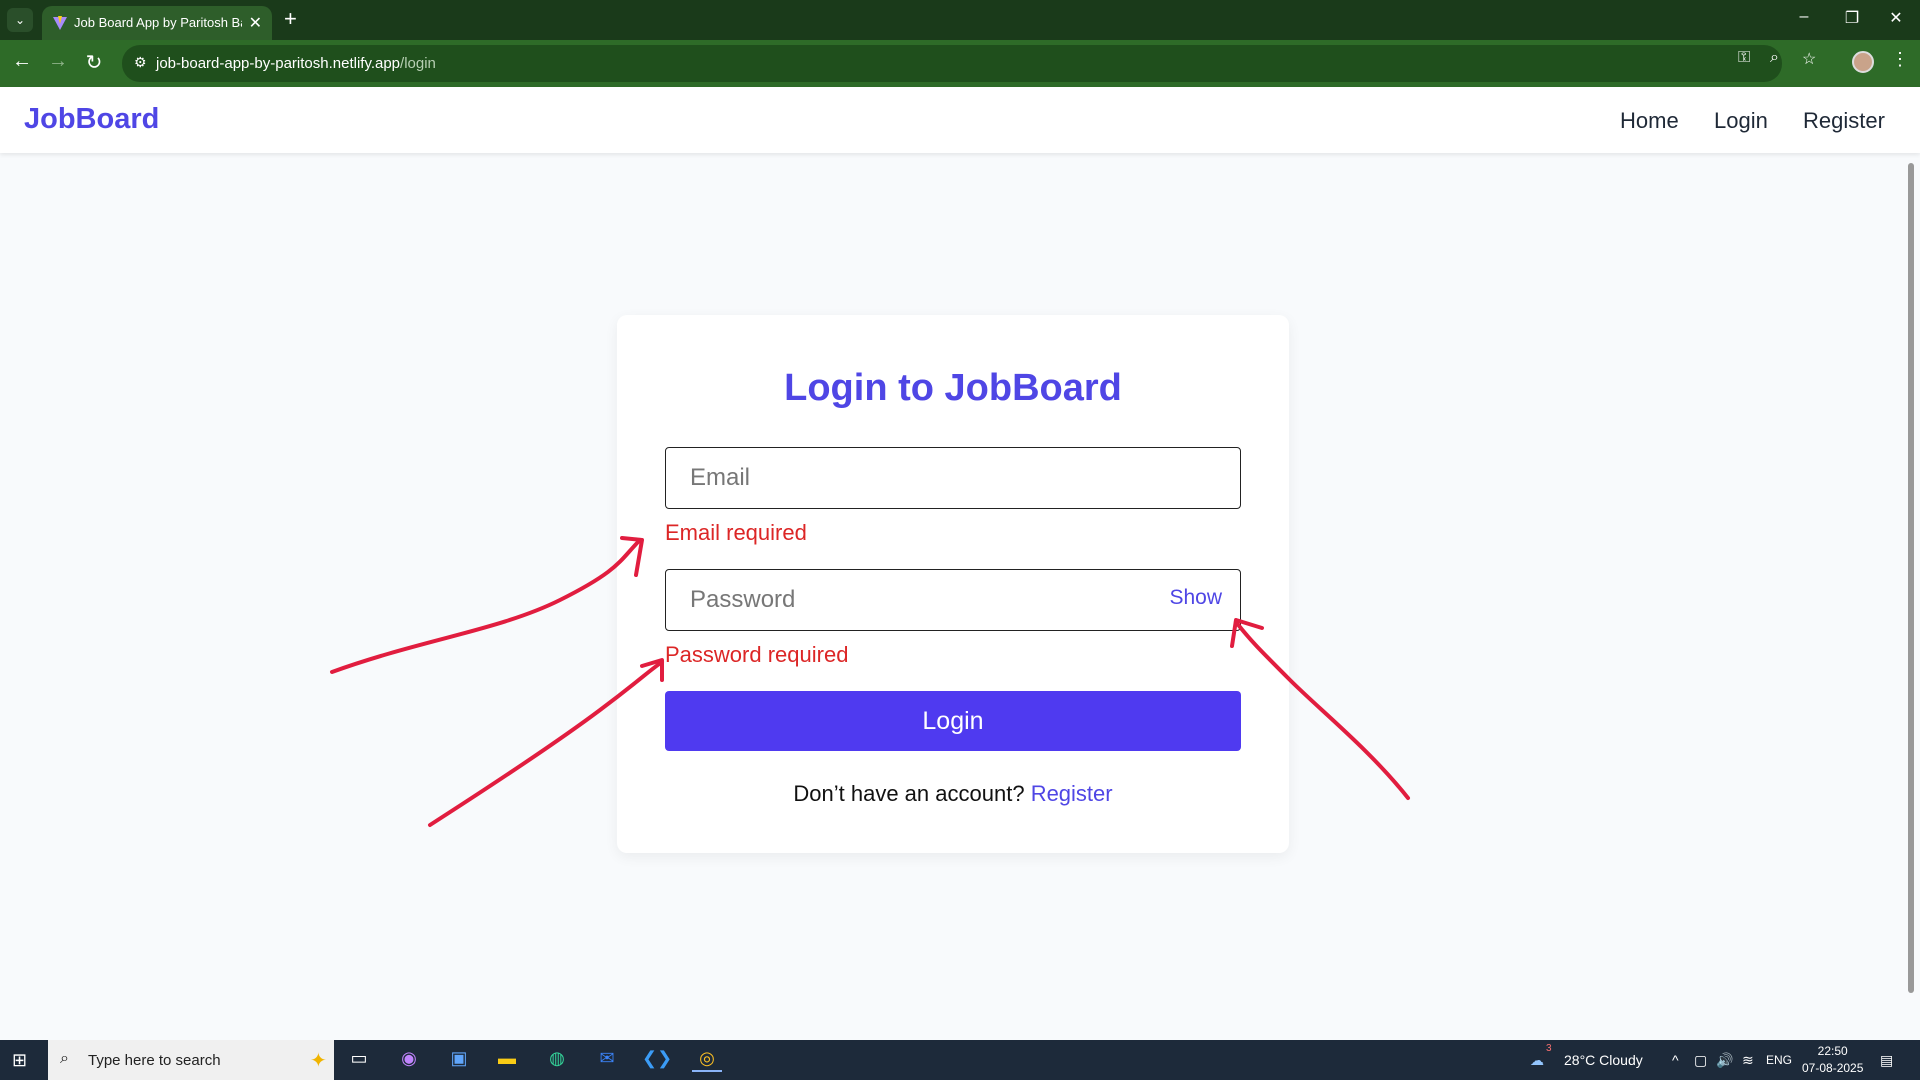 The height and width of the screenshot is (1080, 1920). I want to click on tab-search-button: ⌄, so click(20, 20).